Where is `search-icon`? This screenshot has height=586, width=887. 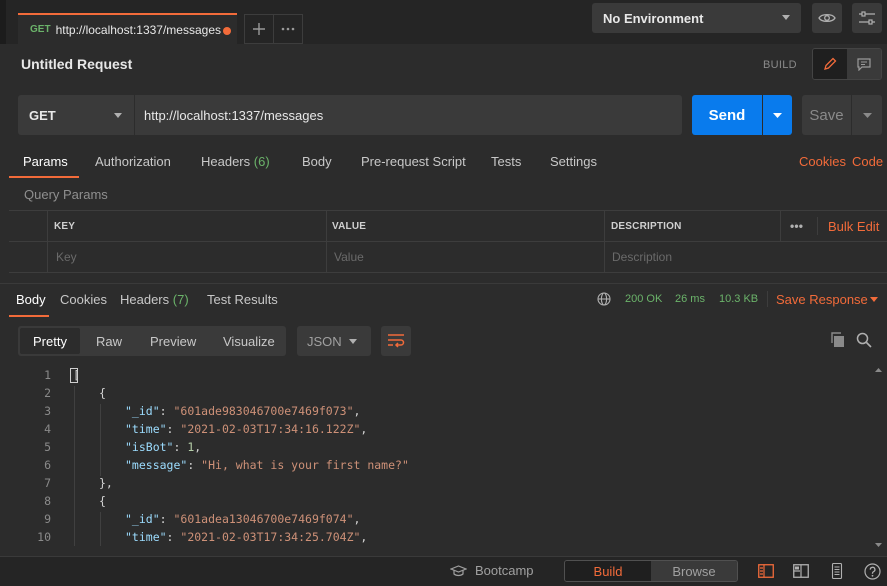
search-icon is located at coordinates (864, 340).